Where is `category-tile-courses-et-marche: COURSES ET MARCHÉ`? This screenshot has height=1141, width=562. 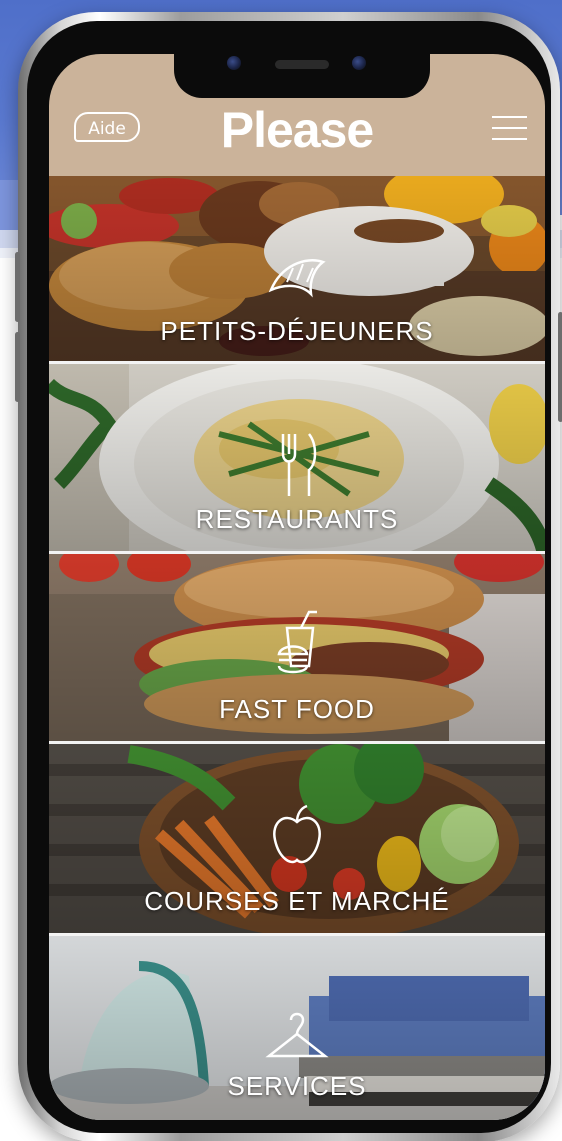
category-tile-courses-et-marche: COURSES ET MARCHÉ is located at coordinates (297, 840).